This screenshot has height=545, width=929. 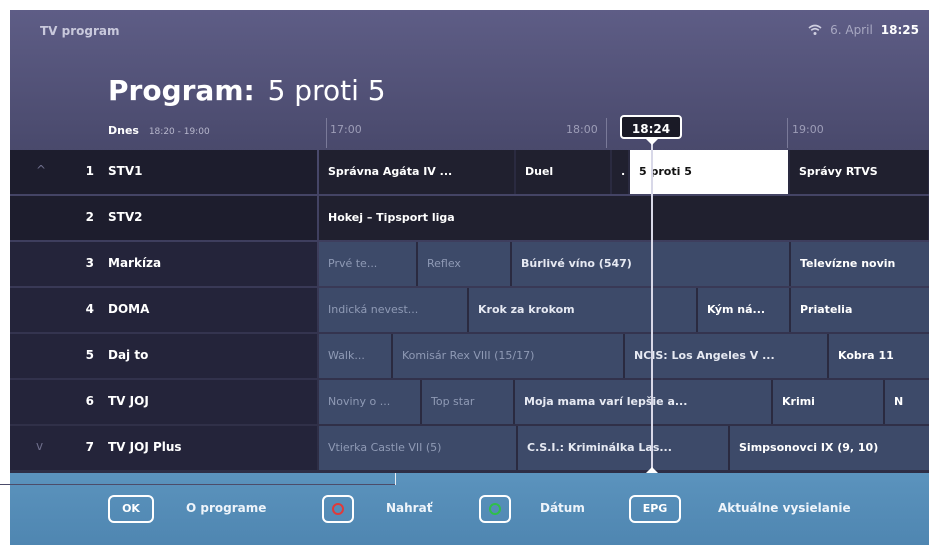 What do you see at coordinates (179, 132) in the screenshot?
I see `today-range: 18:20 - 19:00` at bounding box center [179, 132].